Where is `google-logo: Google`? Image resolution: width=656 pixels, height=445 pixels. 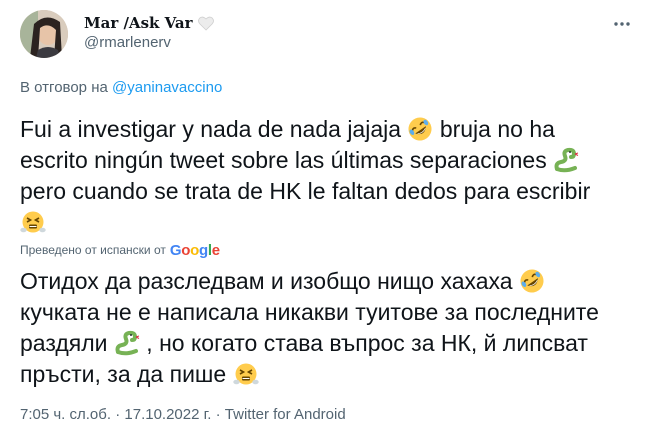
google-logo: Google is located at coordinates (195, 250).